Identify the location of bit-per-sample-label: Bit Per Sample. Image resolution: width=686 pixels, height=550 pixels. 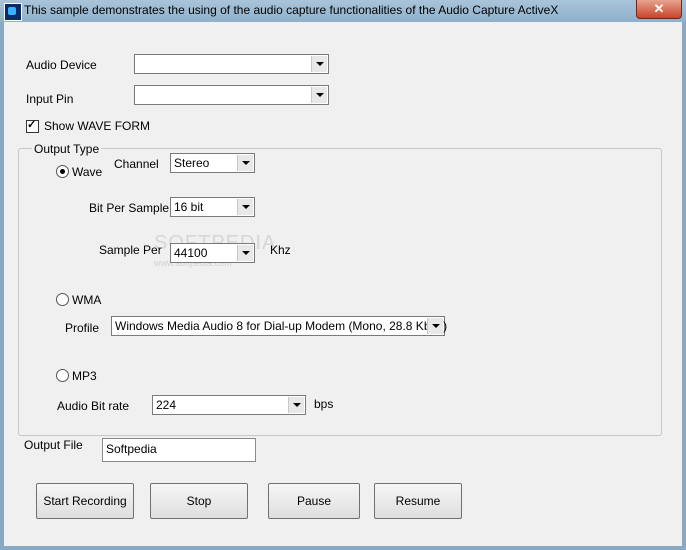
(129, 208).